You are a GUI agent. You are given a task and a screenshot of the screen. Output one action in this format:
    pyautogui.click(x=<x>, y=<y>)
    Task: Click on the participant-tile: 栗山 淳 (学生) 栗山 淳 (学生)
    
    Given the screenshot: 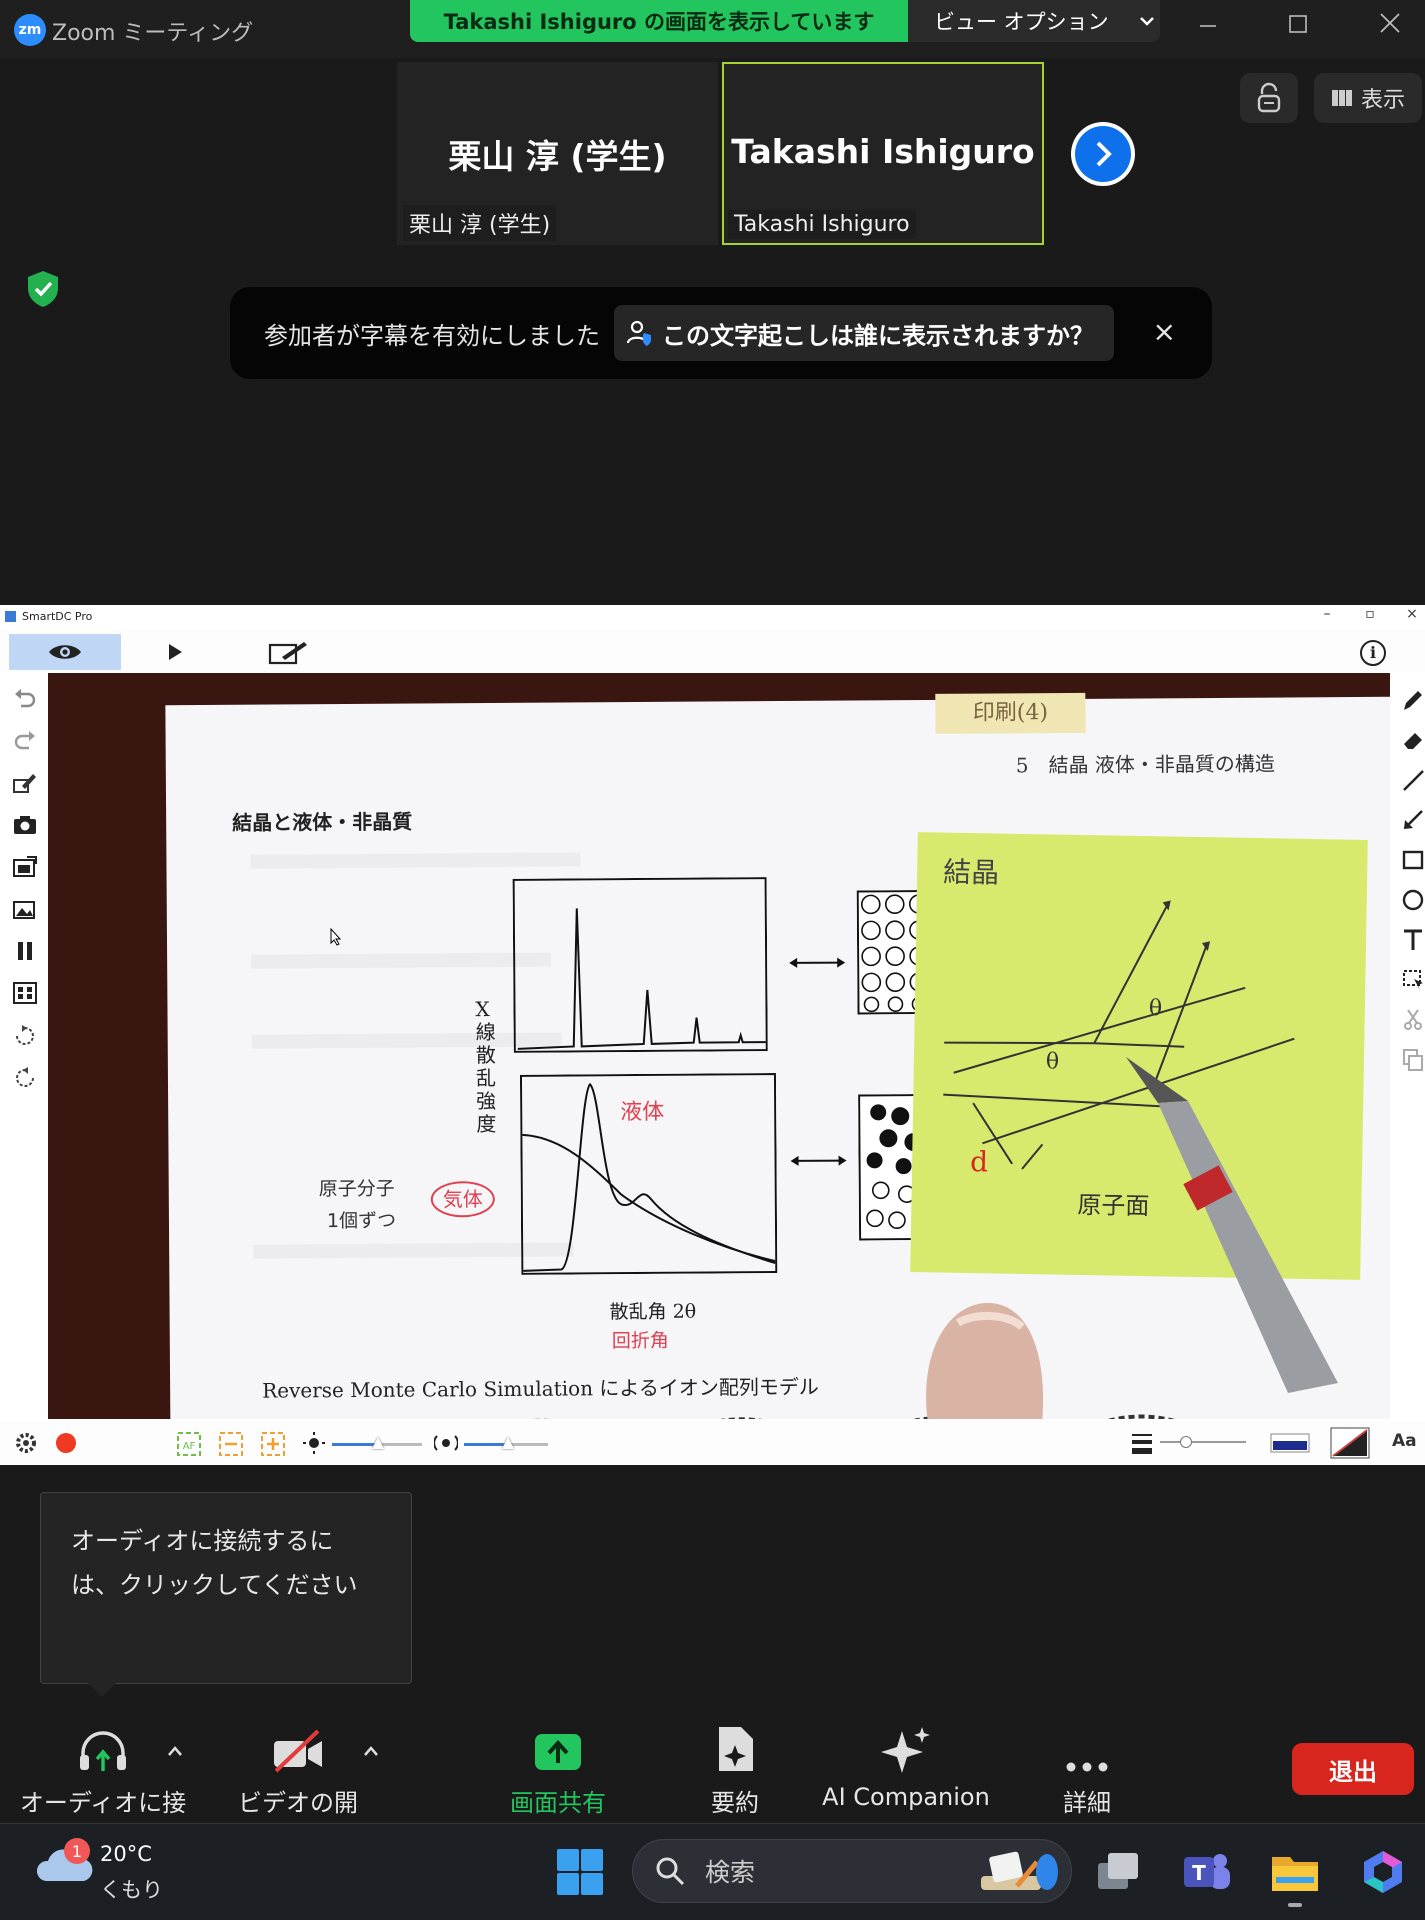 What is the action you would take?
    pyautogui.click(x=557, y=153)
    